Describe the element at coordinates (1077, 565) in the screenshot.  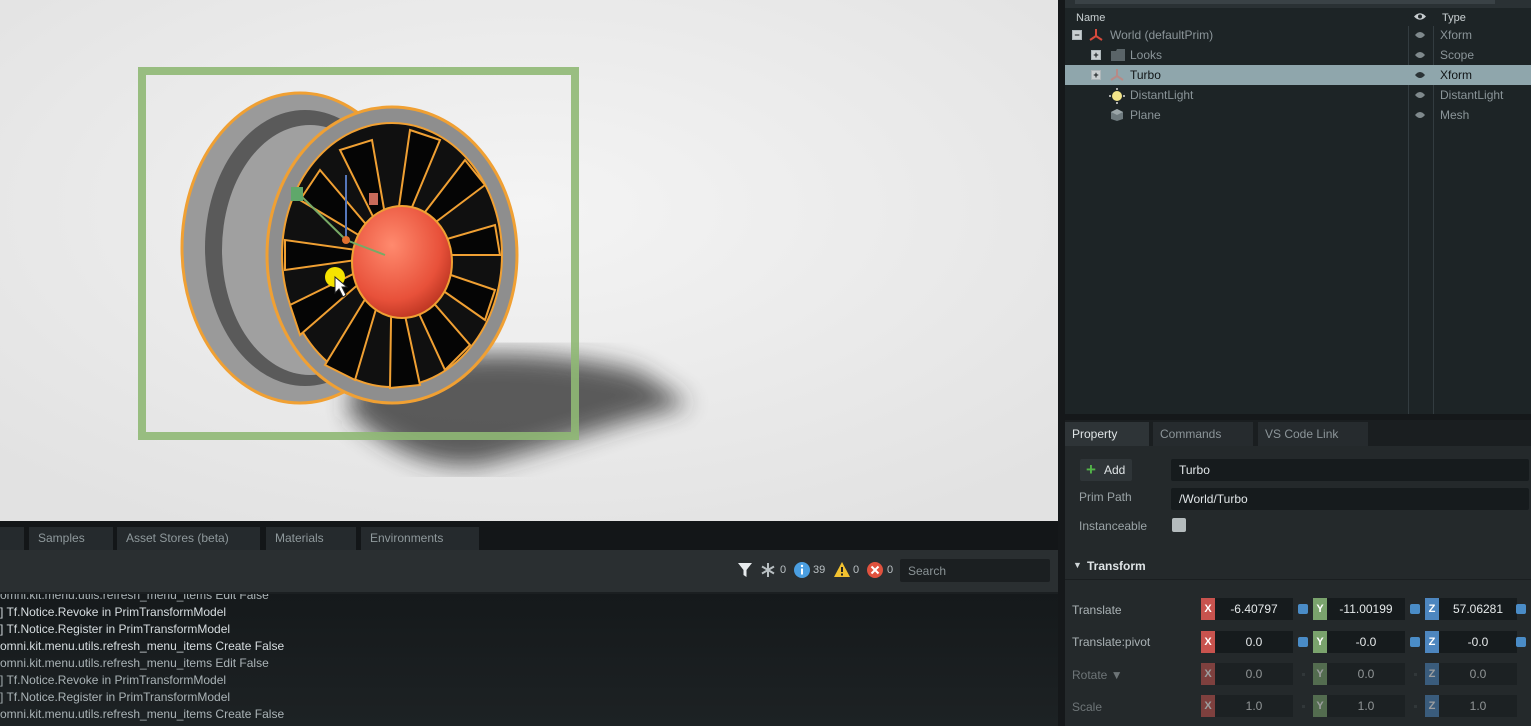
I see `collapse-triangle-icon: ▼` at that location.